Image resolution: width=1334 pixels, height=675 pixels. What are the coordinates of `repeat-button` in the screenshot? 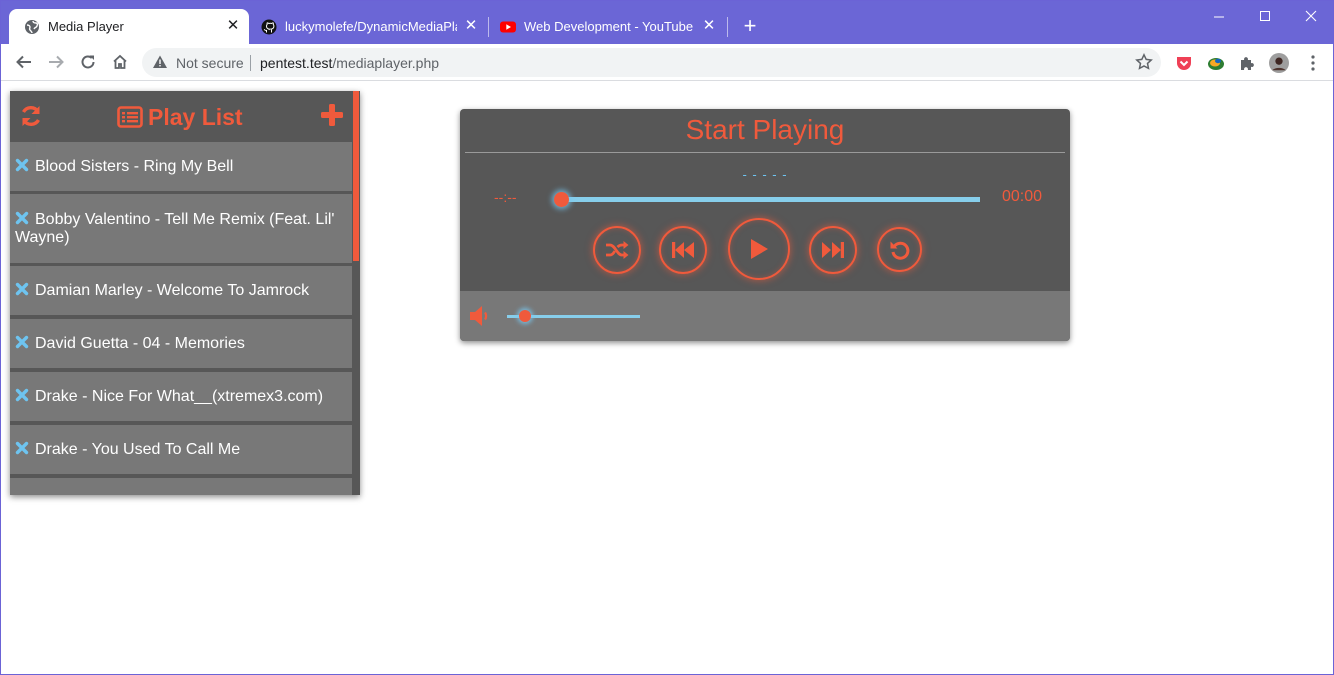 It's located at (899, 249).